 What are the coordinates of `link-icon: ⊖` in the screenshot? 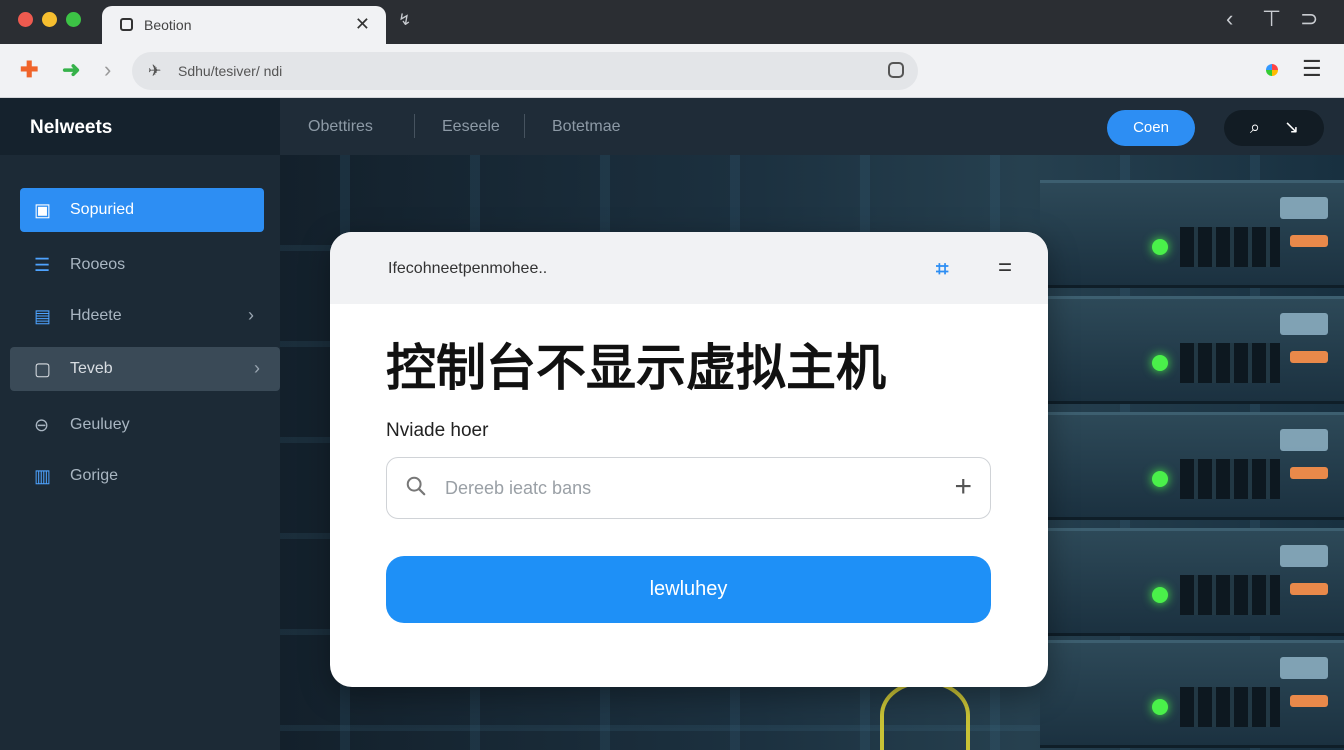 It's located at (42, 425).